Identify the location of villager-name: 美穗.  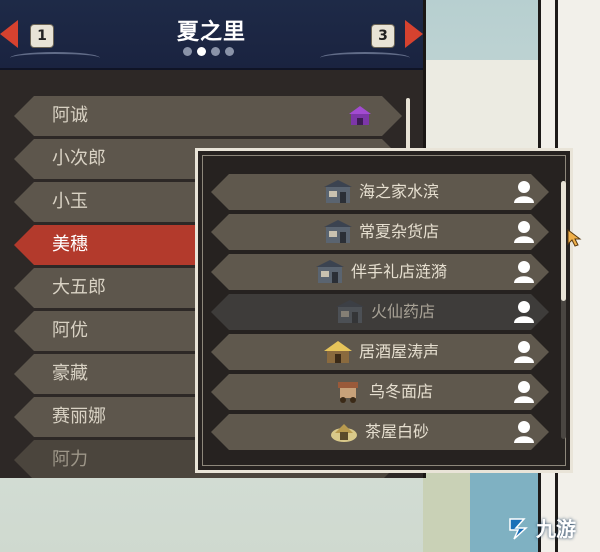
(70, 244).